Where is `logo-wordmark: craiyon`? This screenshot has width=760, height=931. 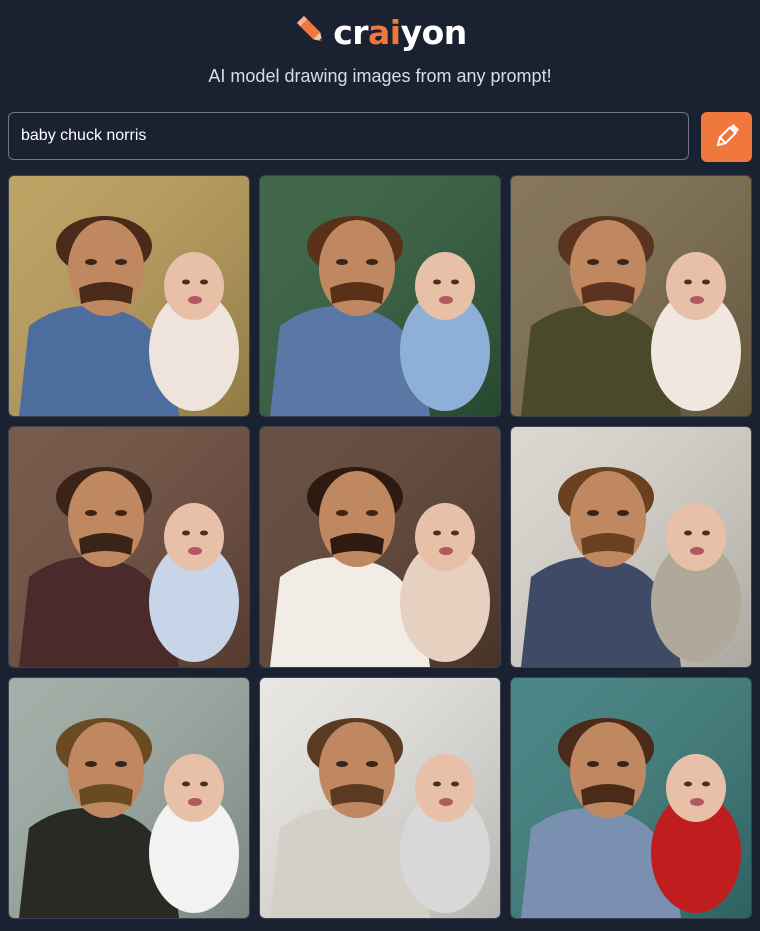
logo-wordmark: craiyon is located at coordinates (400, 32).